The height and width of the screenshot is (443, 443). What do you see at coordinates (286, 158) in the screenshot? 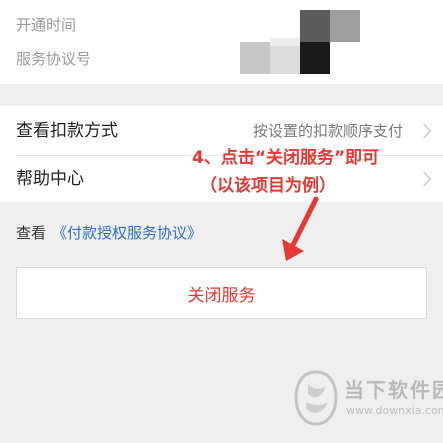
I see `annotation-step-text: 4、点击“关闭服务”即可` at bounding box center [286, 158].